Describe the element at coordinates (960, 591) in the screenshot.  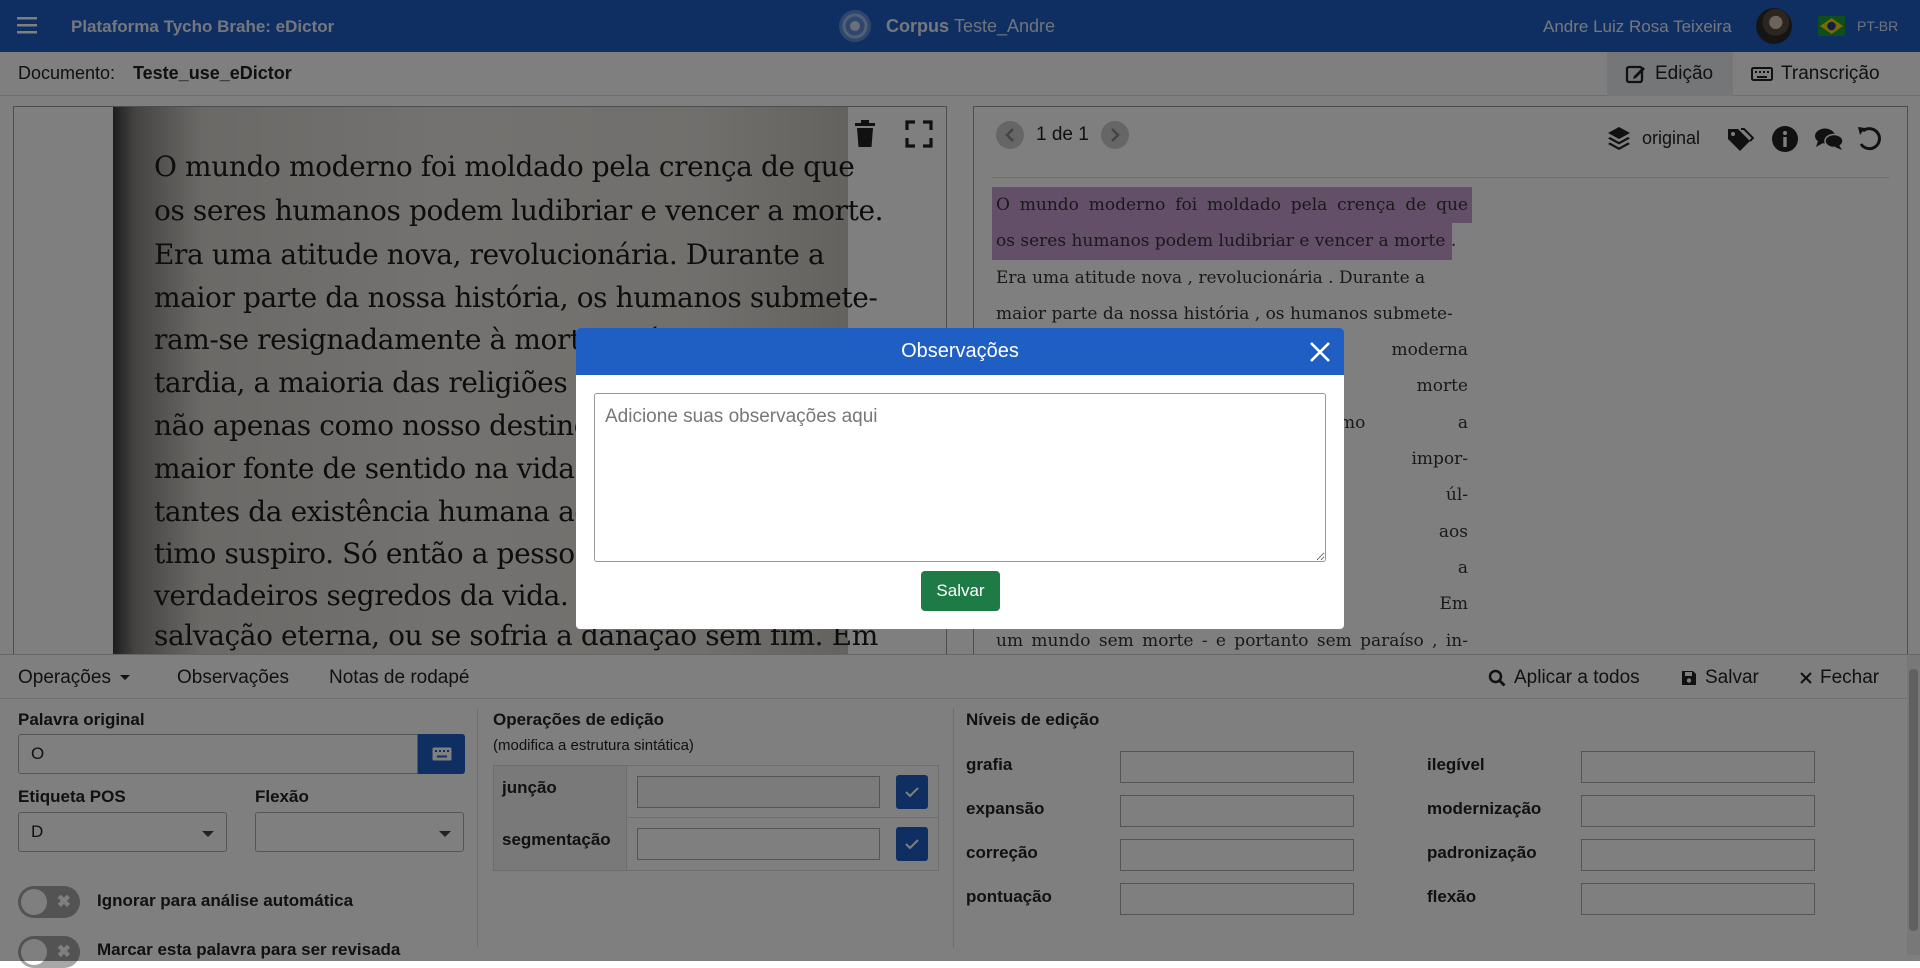
I see `modal-save-button: Salvar` at that location.